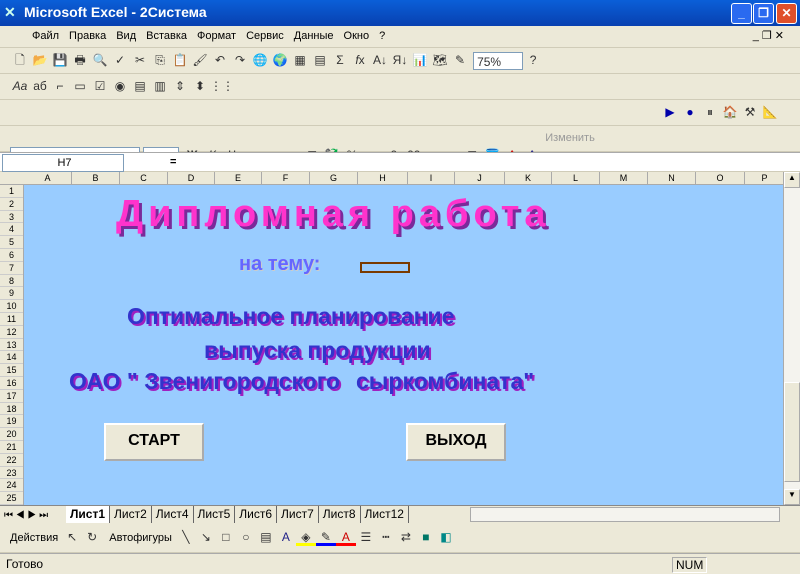  What do you see at coordinates (456, 442) in the screenshot?
I see `exit-button: ВЫХОД` at bounding box center [456, 442].